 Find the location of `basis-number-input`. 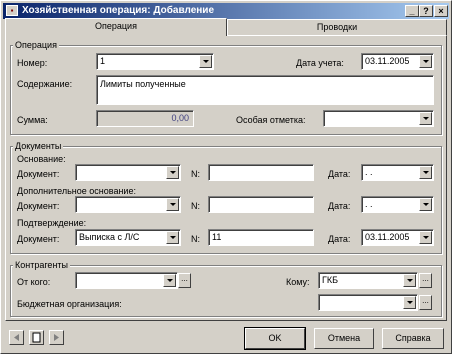

basis-number-input is located at coordinates (261, 172).